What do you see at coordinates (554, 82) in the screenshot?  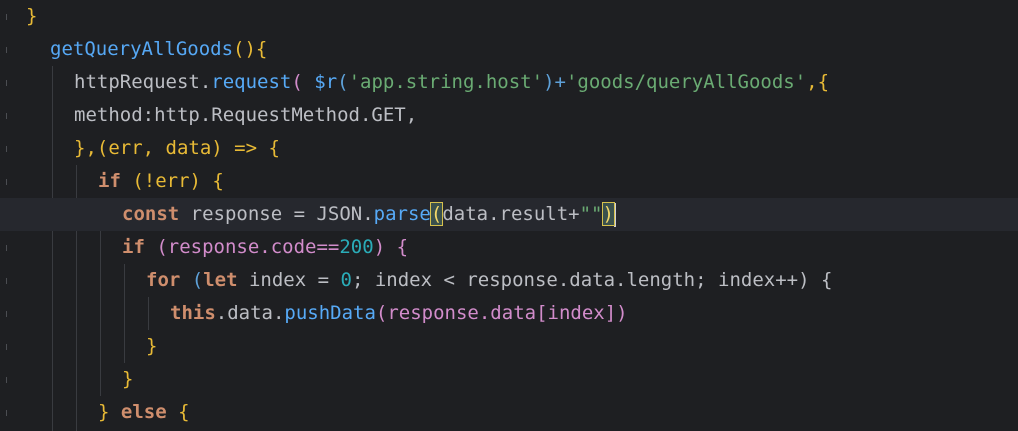 I see `code-token: )+` at bounding box center [554, 82].